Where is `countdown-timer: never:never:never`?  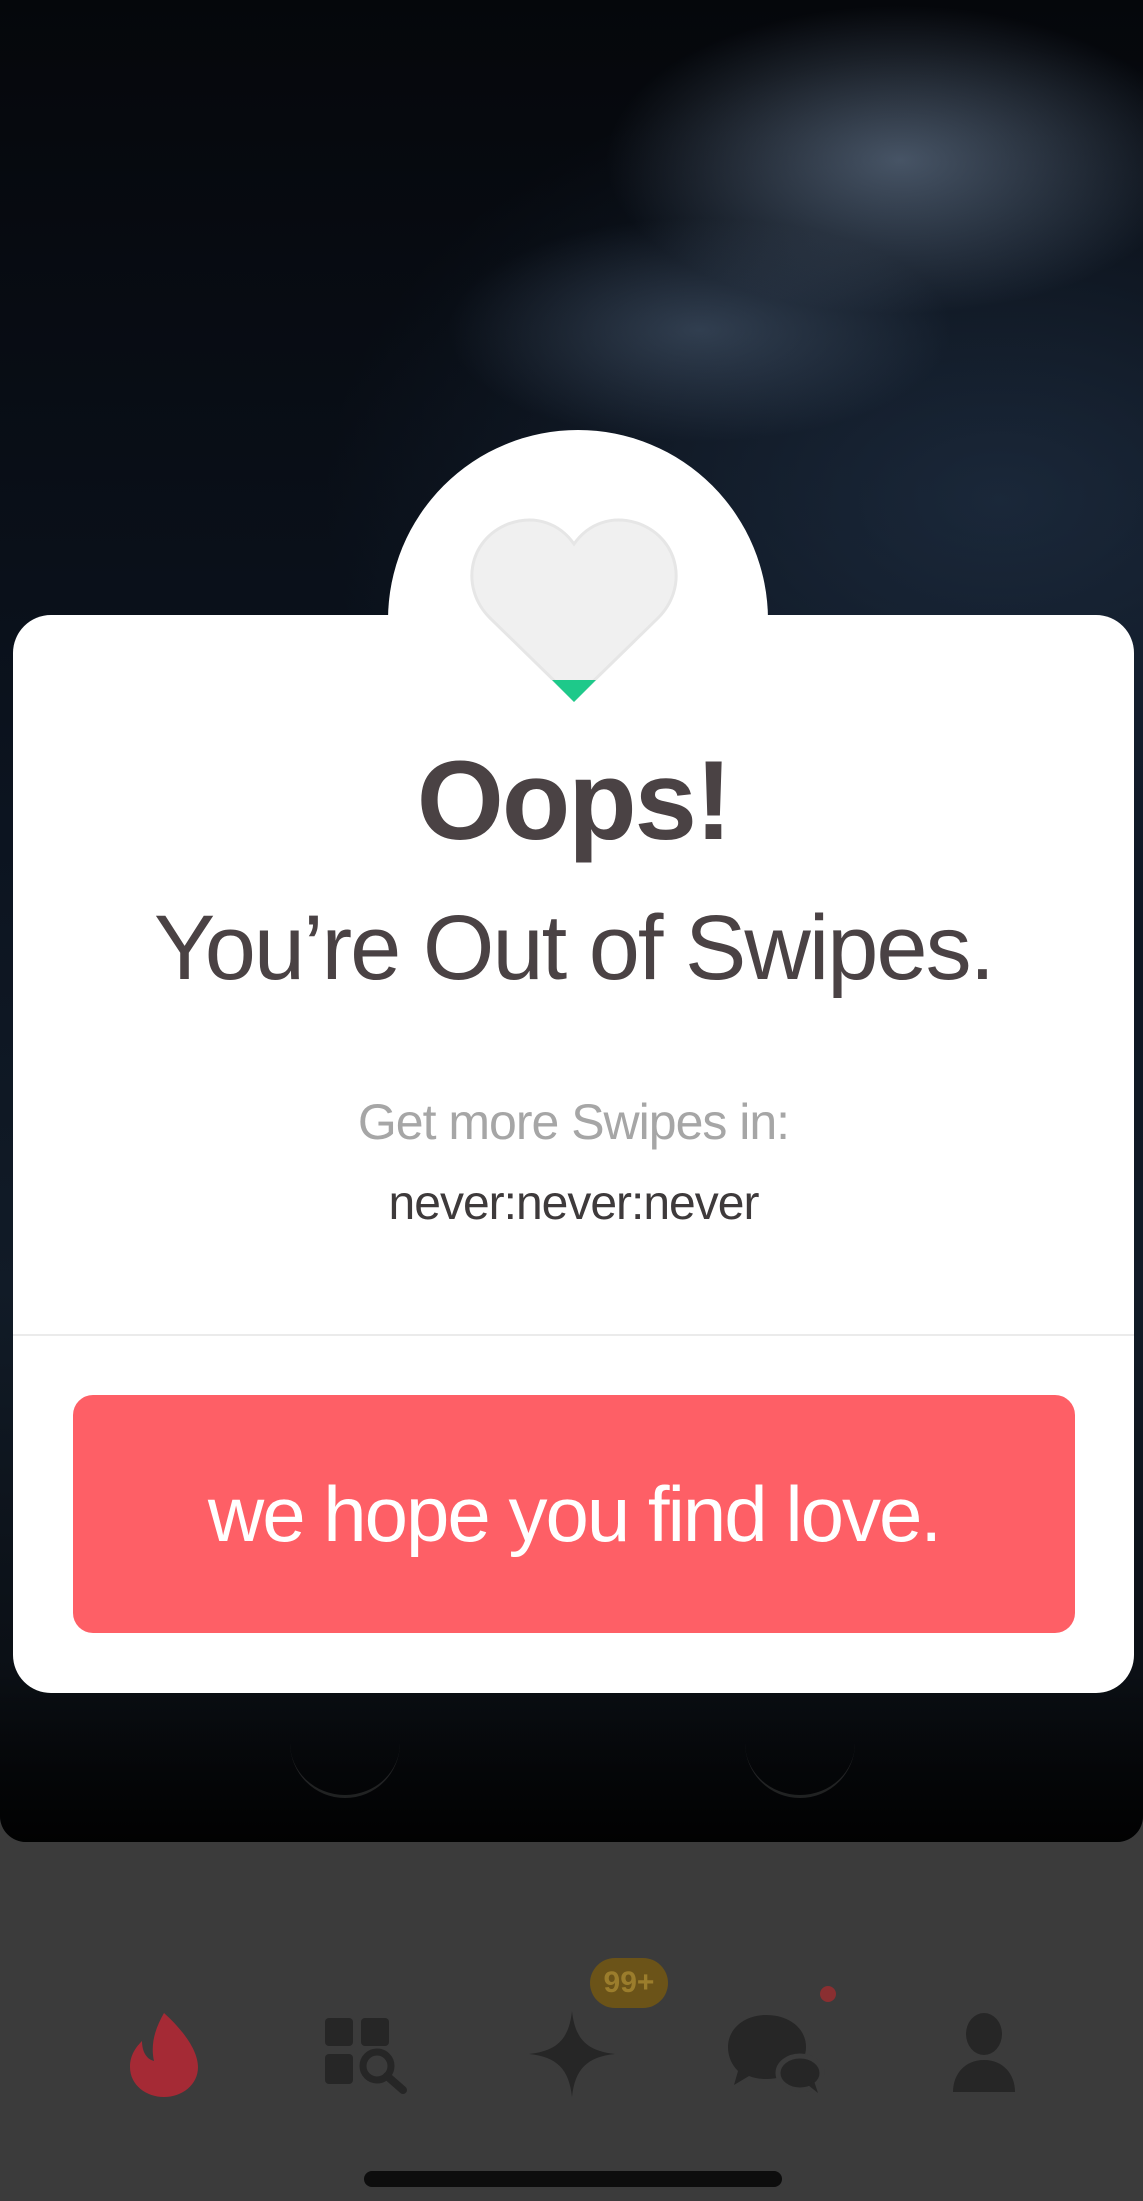
countdown-timer: never:never:never is located at coordinates (574, 1203).